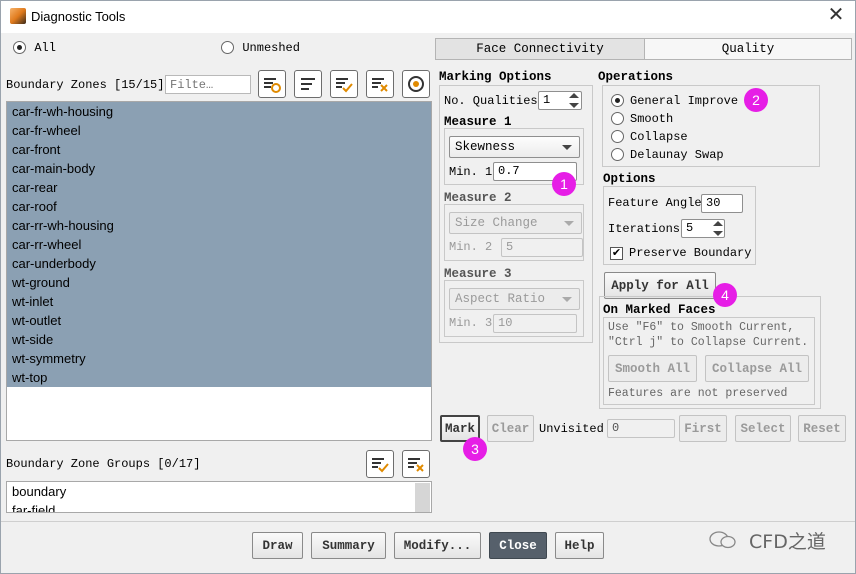 This screenshot has height=574, width=856. Describe the element at coordinates (219, 358) in the screenshot. I see `list-item: wt-symmetry` at that location.